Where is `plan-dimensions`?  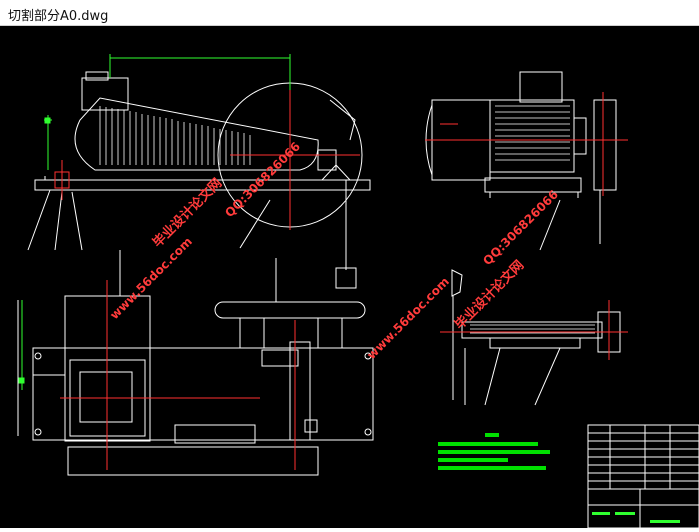 plan-dimensions is located at coordinates (21, 345).